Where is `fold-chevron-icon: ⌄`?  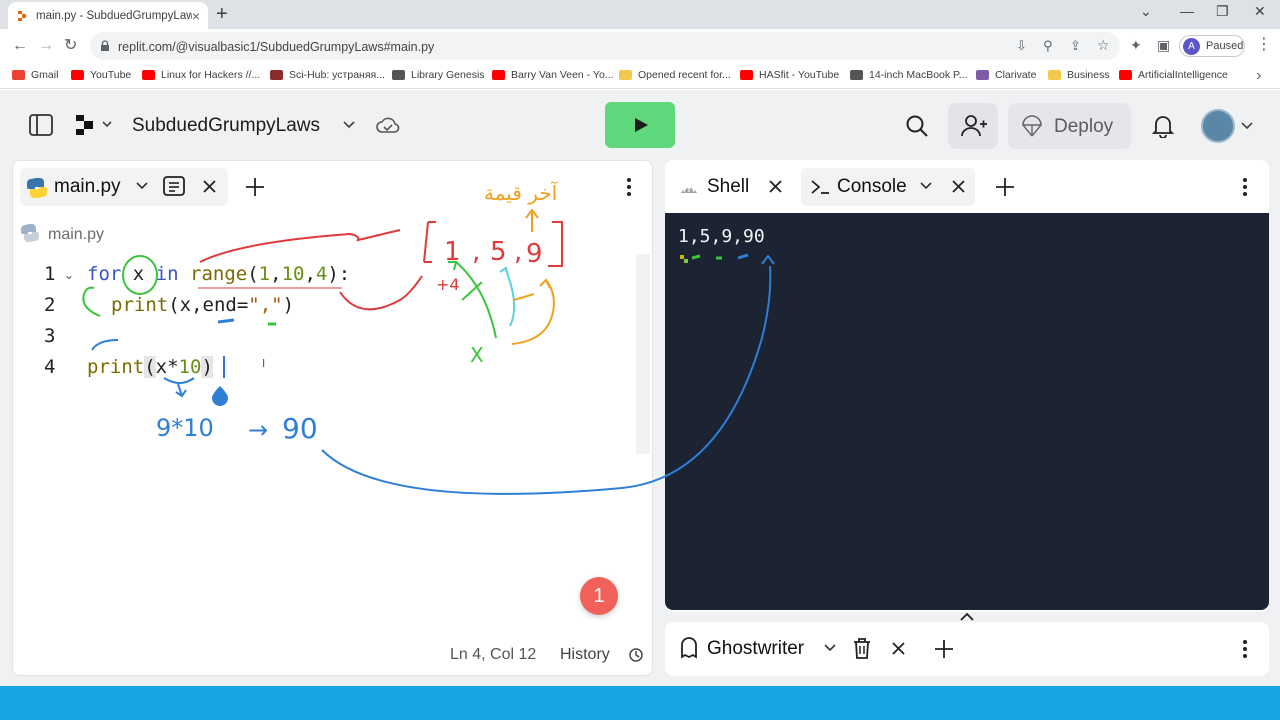
fold-chevron-icon: ⌄ is located at coordinates (69, 275).